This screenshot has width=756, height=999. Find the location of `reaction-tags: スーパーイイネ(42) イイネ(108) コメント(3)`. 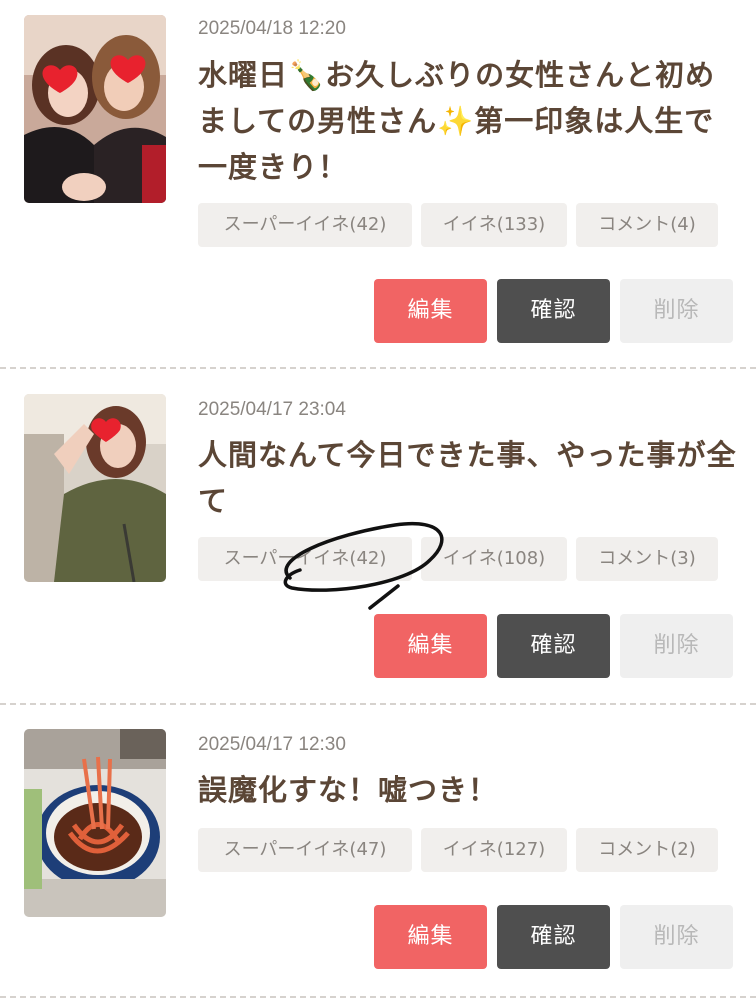

reaction-tags: スーパーイイネ(42) イイネ(108) コメント(3) is located at coordinates (458, 559).